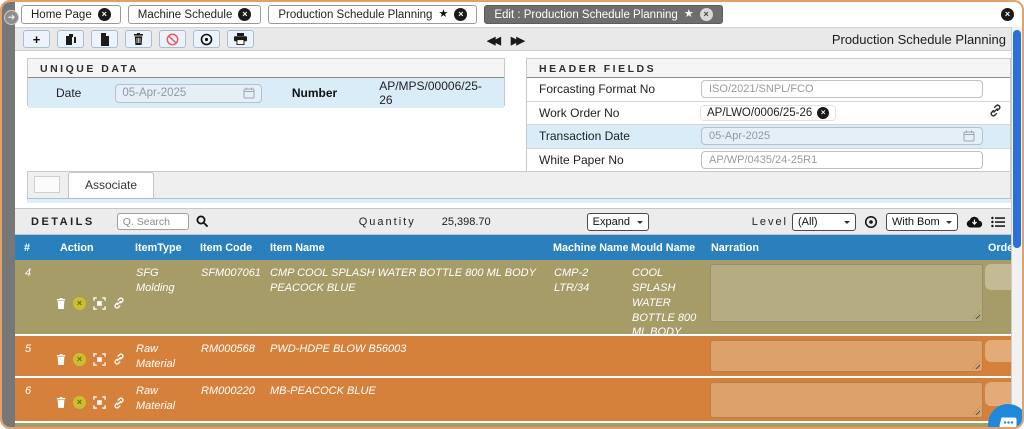  What do you see at coordinates (494, 40) in the screenshot?
I see `previous-record-button: ◀◀` at bounding box center [494, 40].